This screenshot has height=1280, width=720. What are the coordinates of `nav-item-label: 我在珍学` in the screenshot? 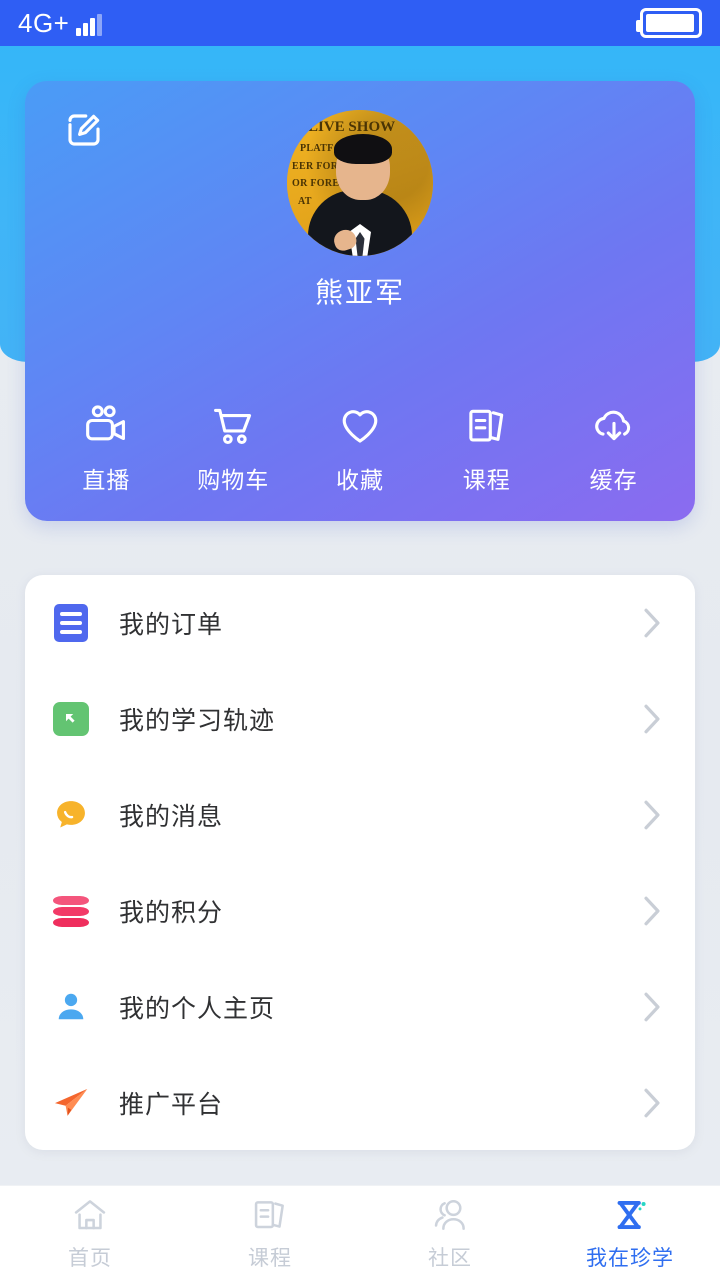 It's located at (630, 1258).